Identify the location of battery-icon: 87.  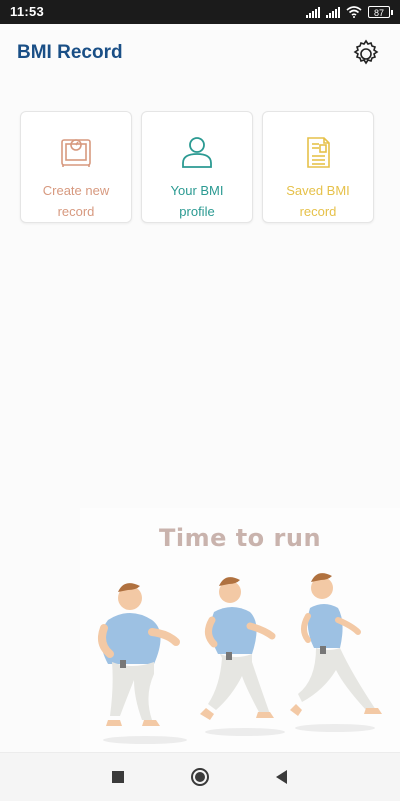
(380, 12).